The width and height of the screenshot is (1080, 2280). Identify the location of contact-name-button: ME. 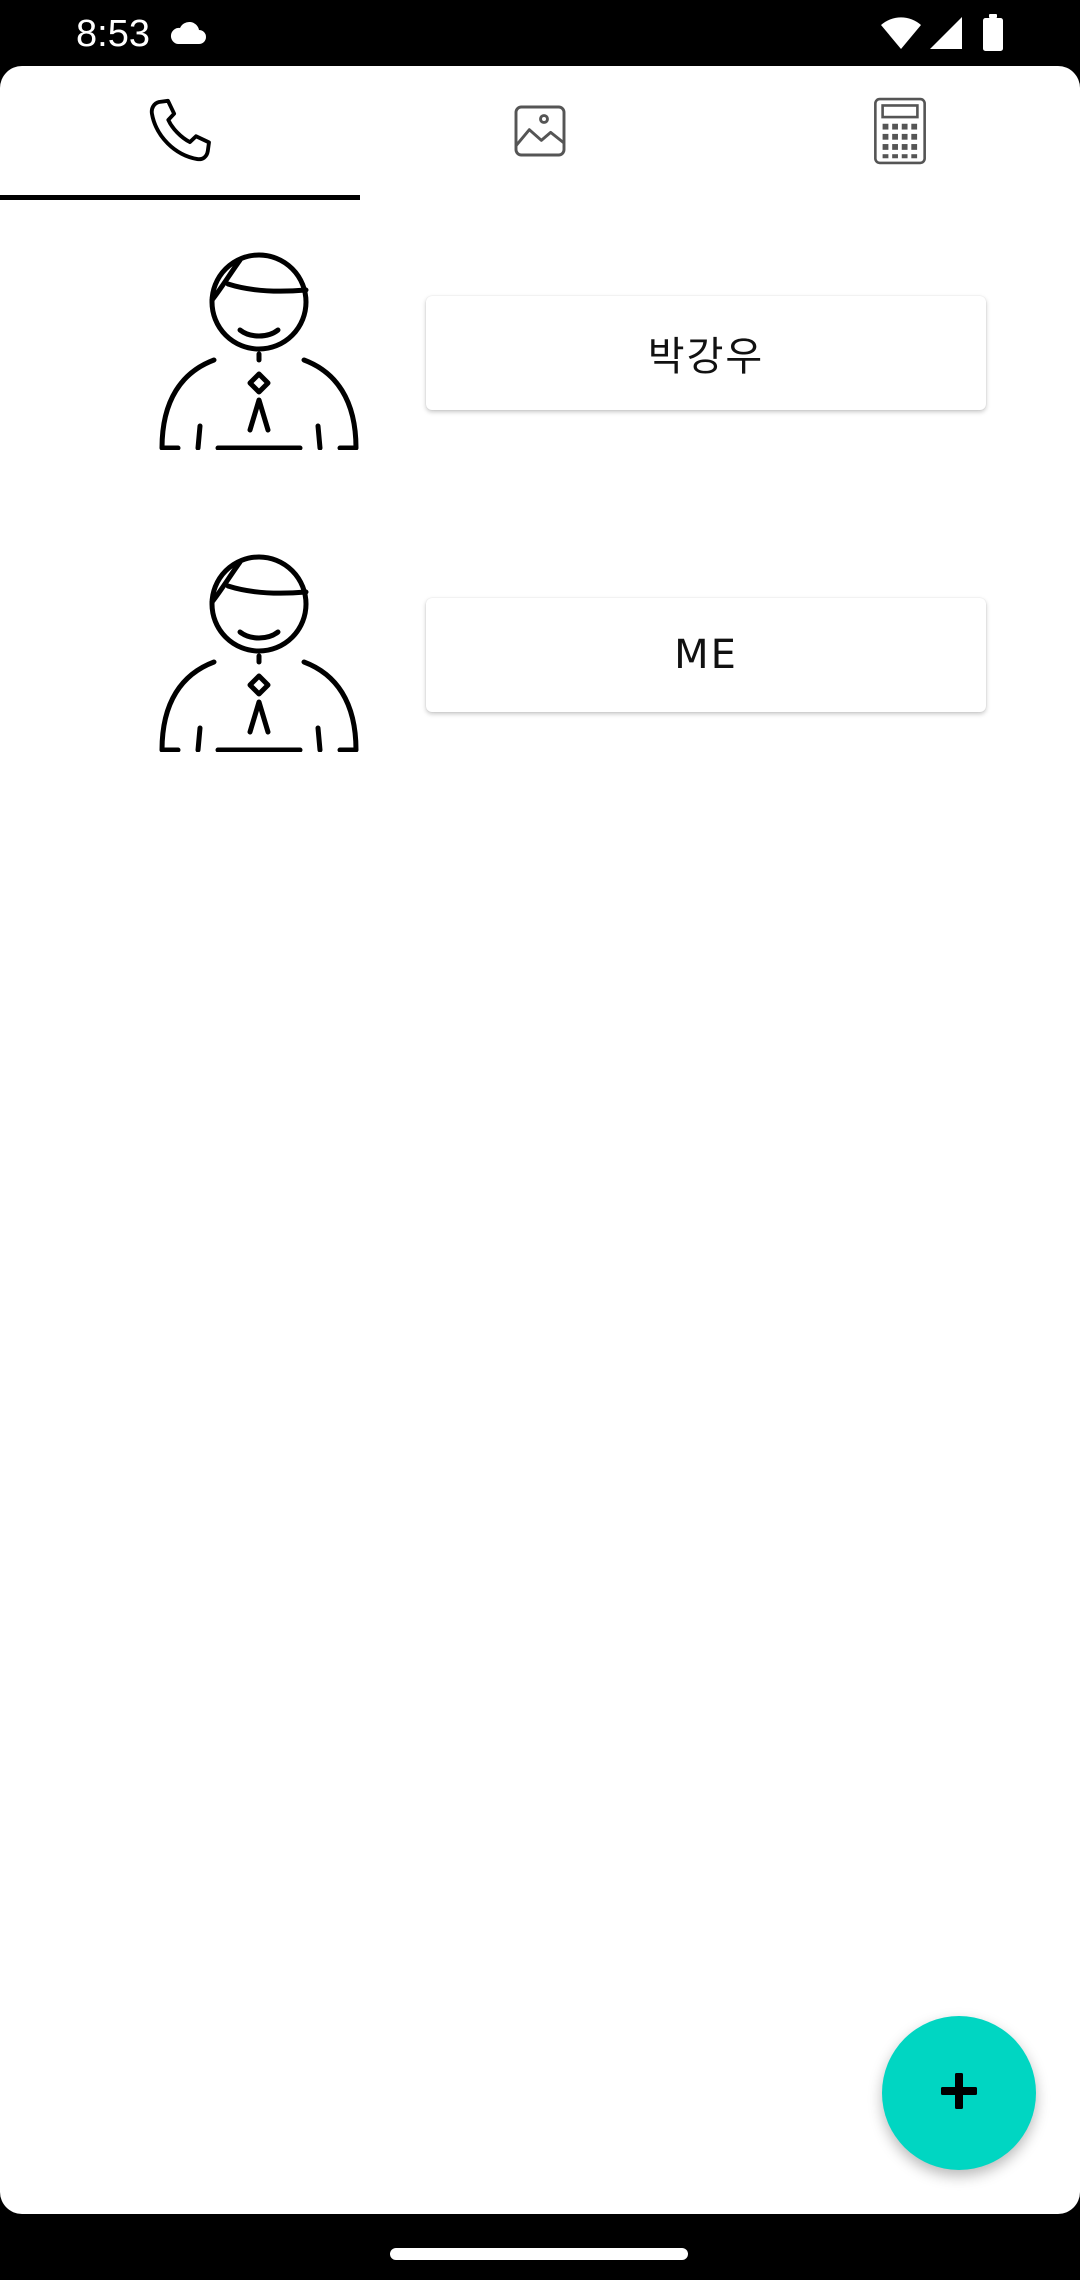
(706, 655).